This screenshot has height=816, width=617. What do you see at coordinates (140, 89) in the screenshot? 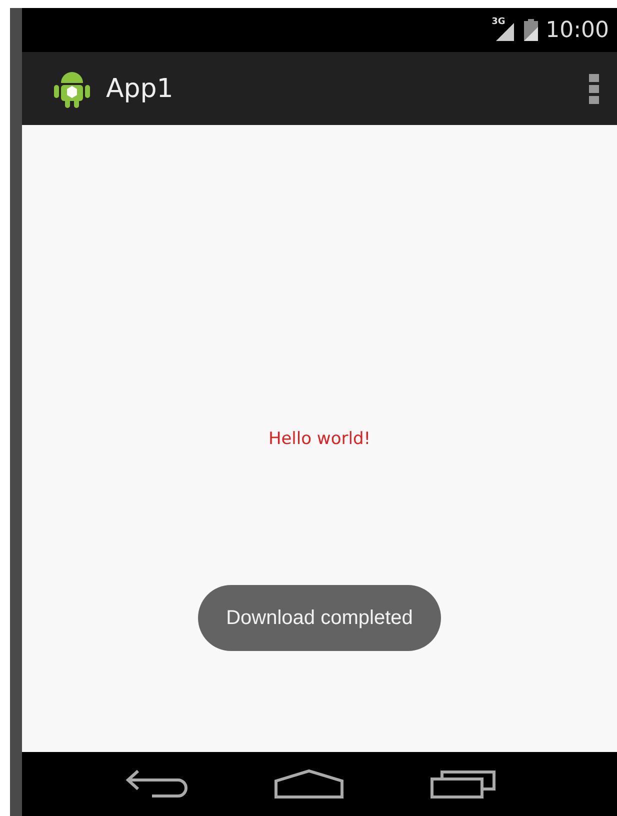
I see `app-title: App1` at bounding box center [140, 89].